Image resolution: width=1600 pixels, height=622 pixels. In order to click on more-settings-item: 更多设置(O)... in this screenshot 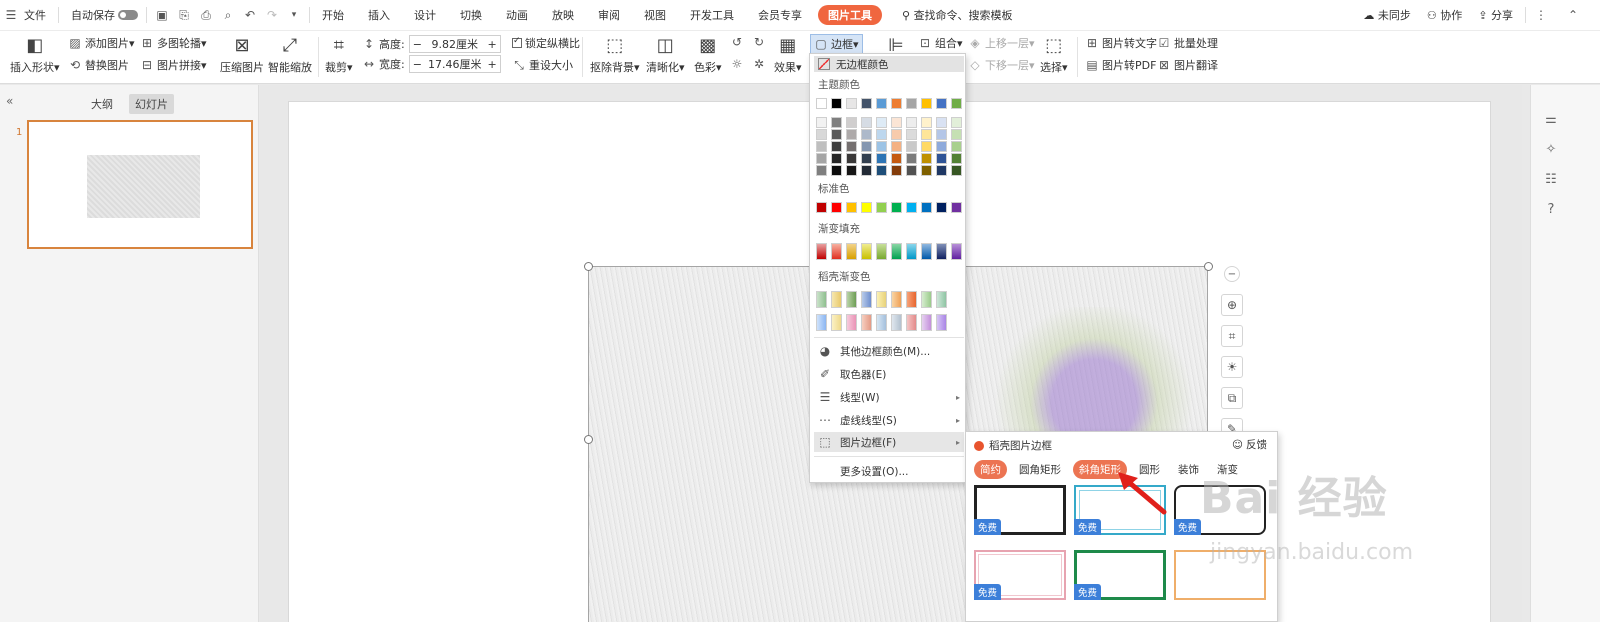, I will do `click(889, 471)`.